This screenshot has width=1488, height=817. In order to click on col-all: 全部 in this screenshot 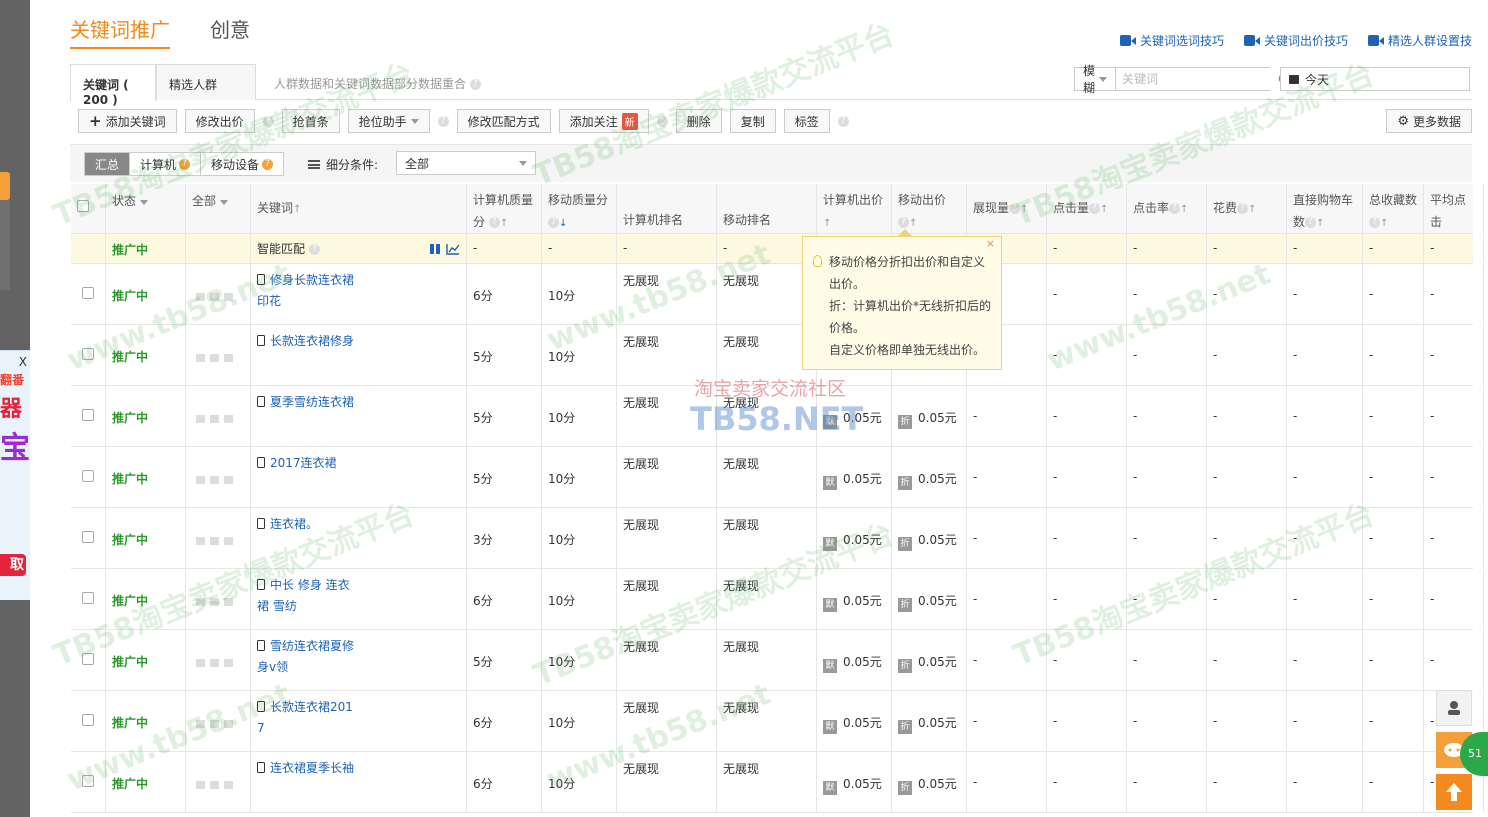, I will do `click(218, 208)`.